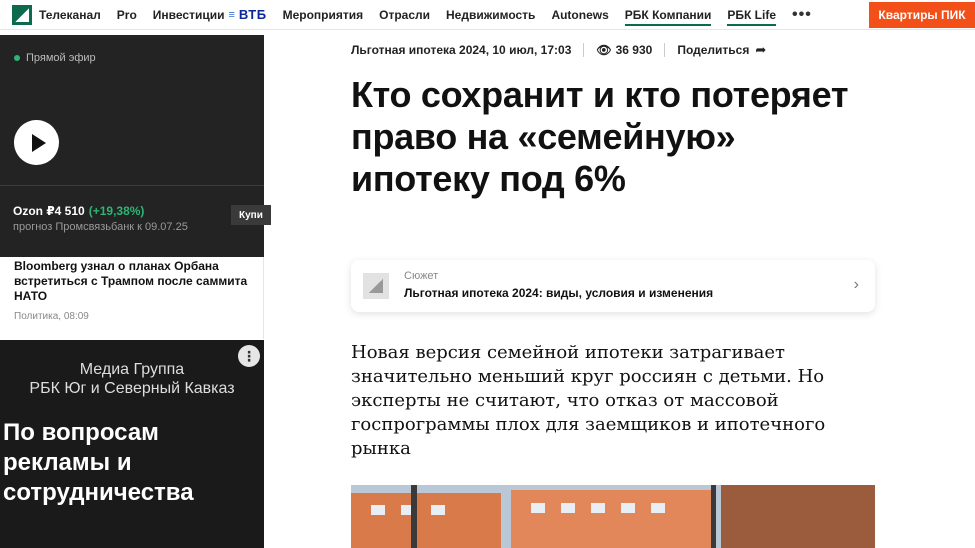 The image size is (975, 548). Describe the element at coordinates (231, 14) in the screenshot. I see `vtb-logo-icon: ≡` at that location.